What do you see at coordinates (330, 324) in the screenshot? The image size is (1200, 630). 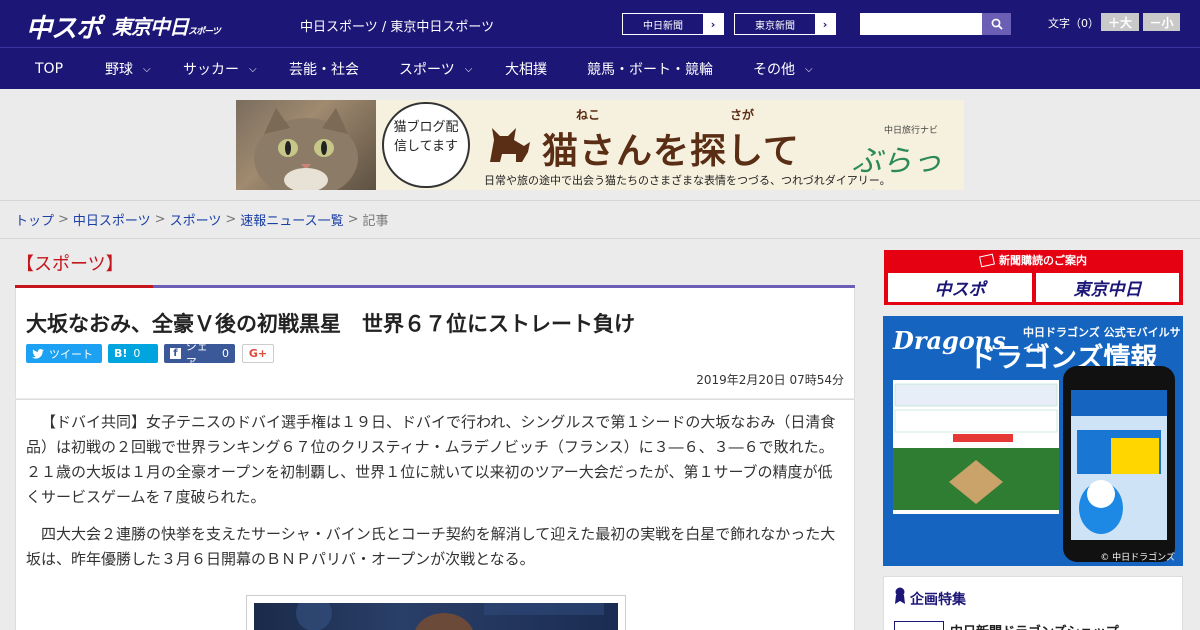 I see `article-headline: 大坂なおみ、全豪Ｖ後の初戦黒星 世界６７位にストレート負け` at bounding box center [330, 324].